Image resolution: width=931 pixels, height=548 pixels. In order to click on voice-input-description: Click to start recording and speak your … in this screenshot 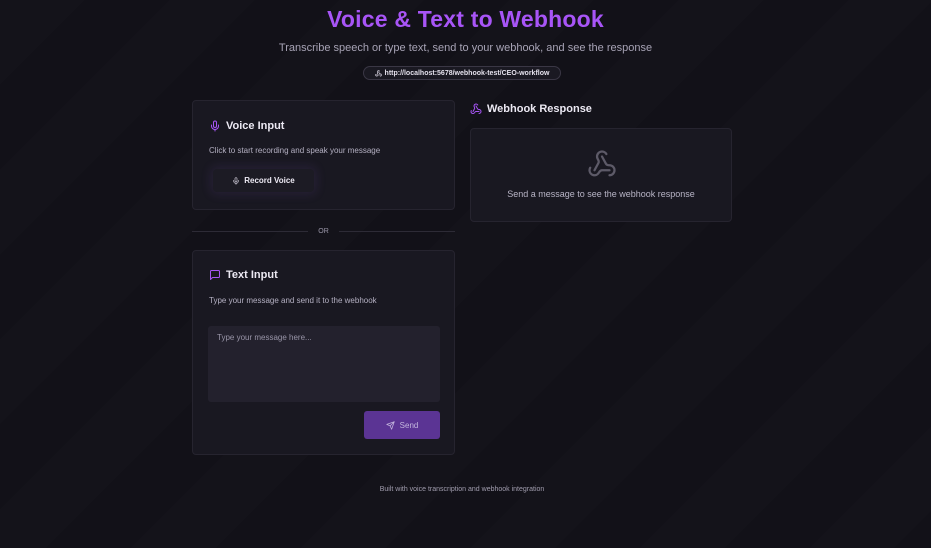, I will do `click(295, 150)`.